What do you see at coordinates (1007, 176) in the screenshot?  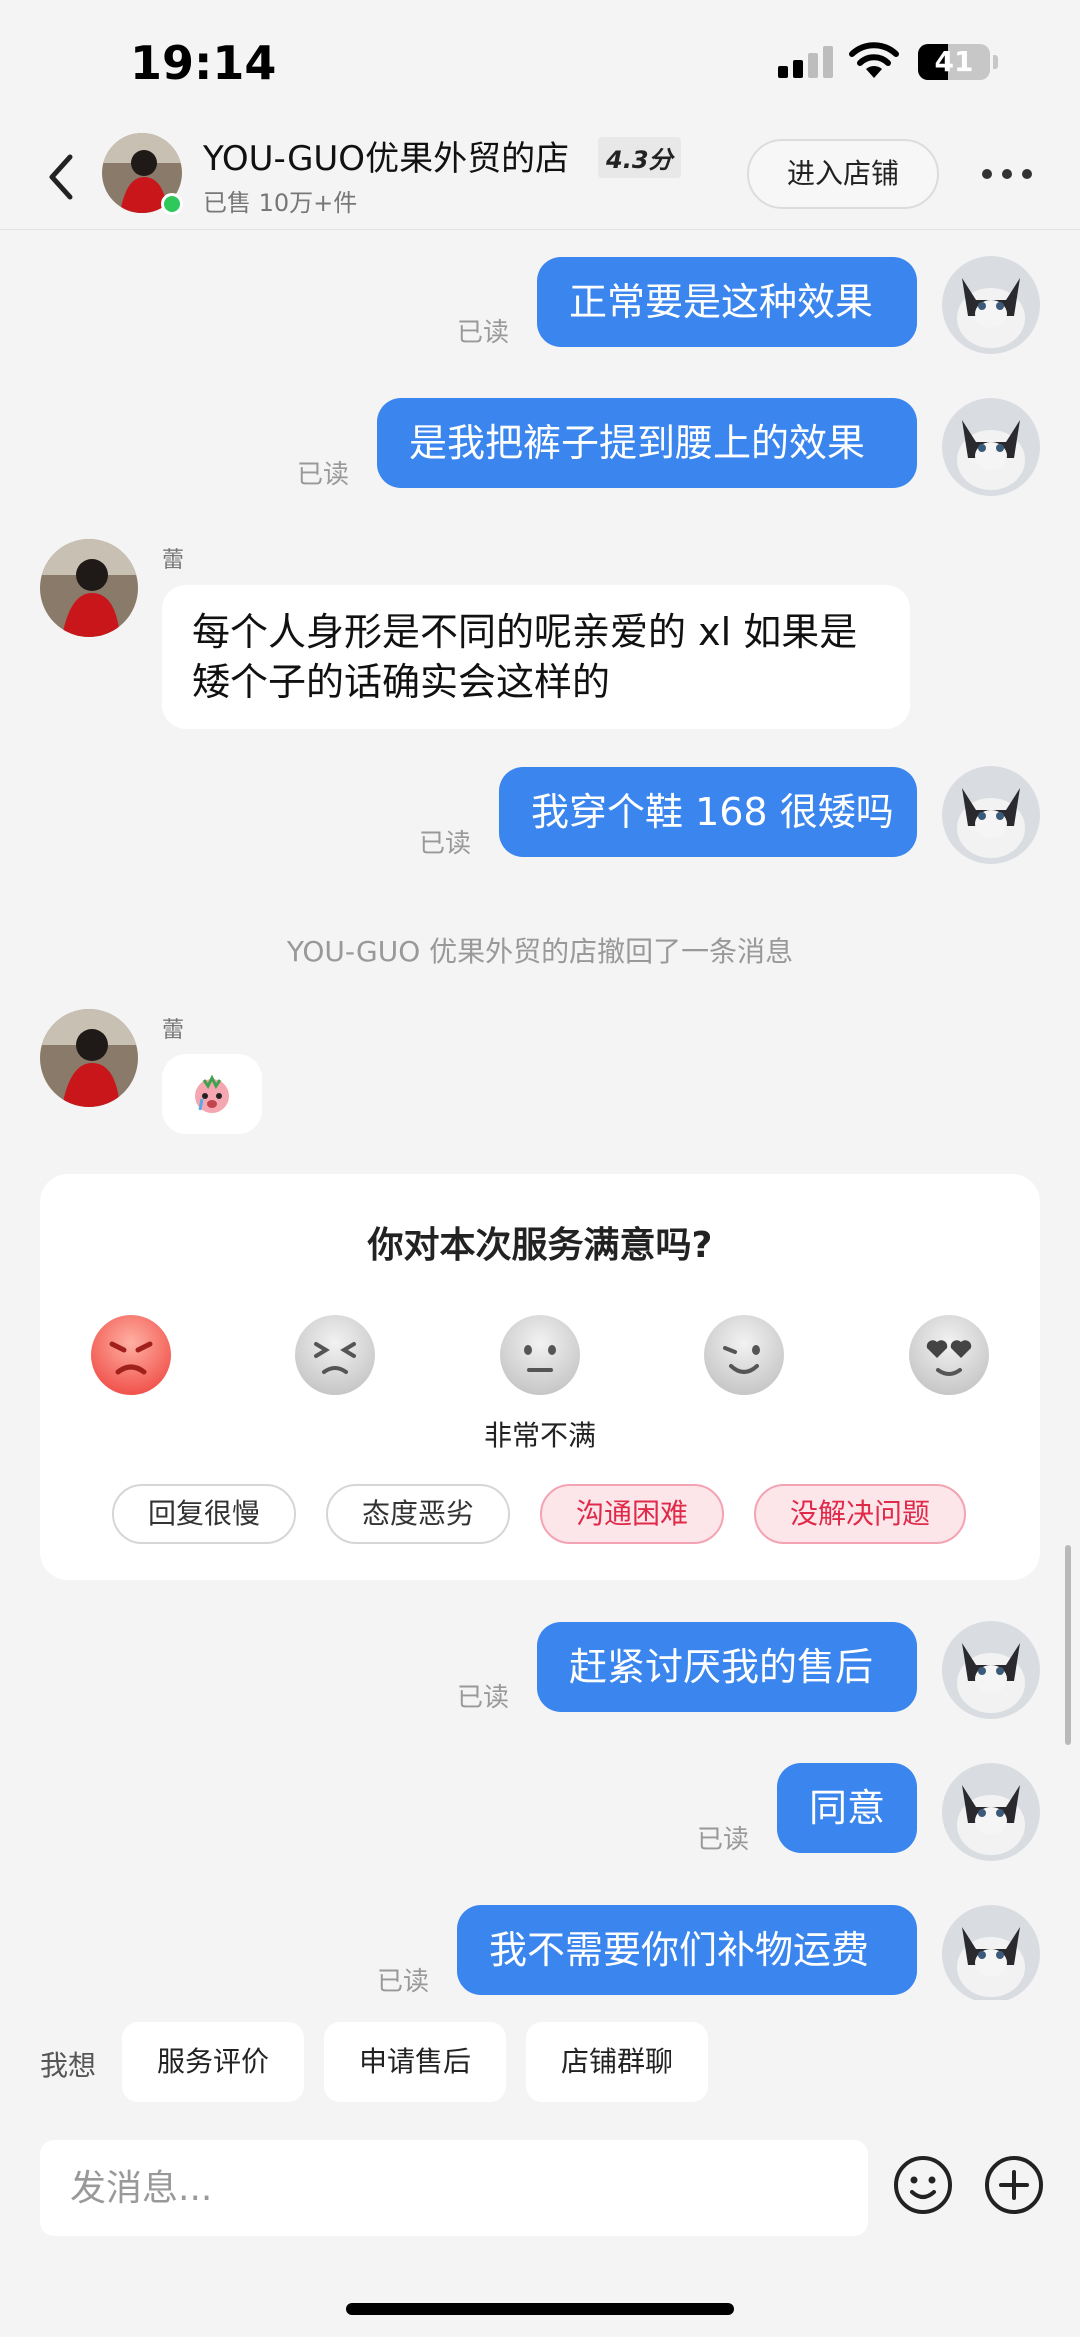 I see `more-options-icon` at bounding box center [1007, 176].